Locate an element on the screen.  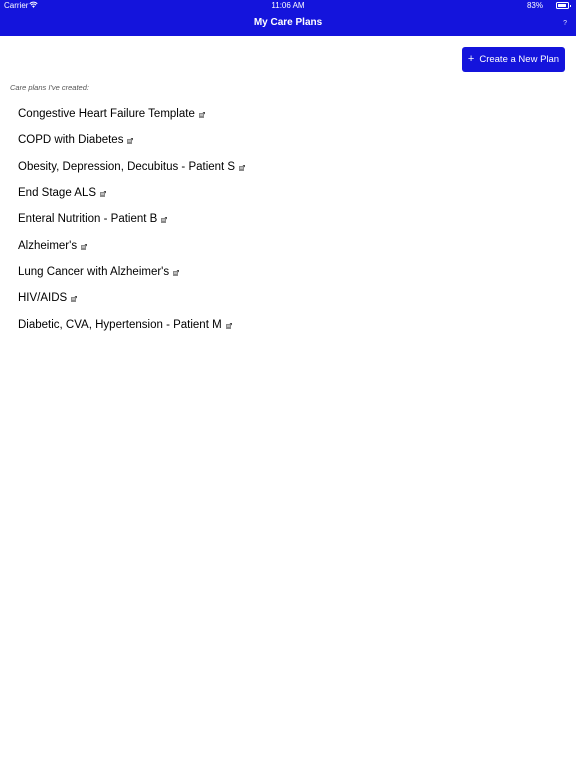
care-plan-label: Lung Cancer with Alzheimer's is located at coordinates (94, 271).